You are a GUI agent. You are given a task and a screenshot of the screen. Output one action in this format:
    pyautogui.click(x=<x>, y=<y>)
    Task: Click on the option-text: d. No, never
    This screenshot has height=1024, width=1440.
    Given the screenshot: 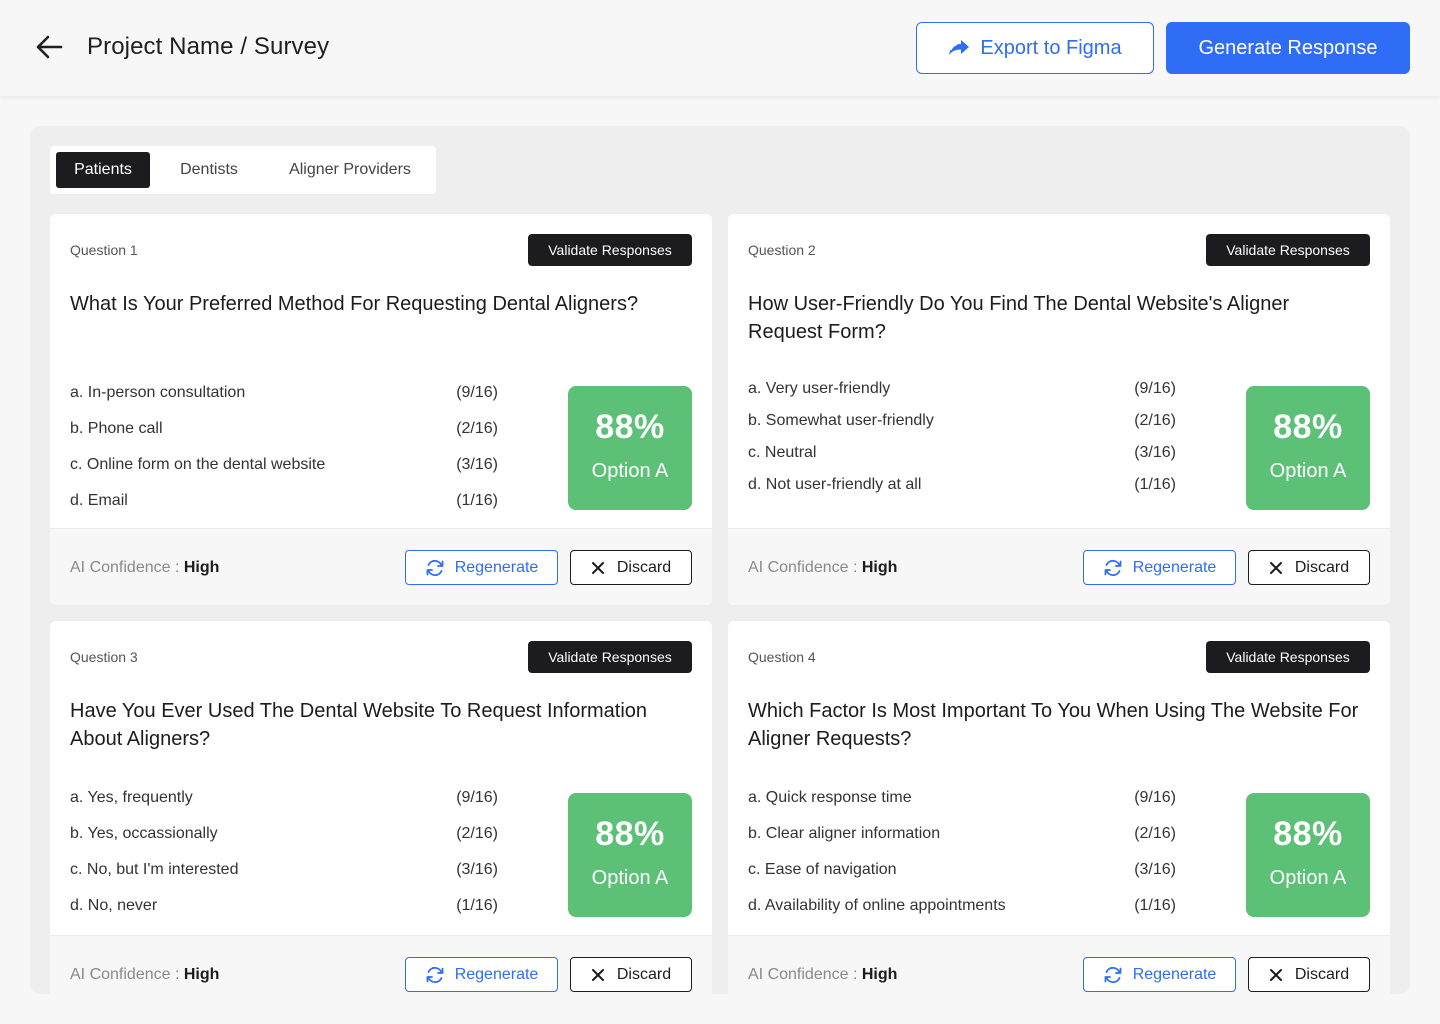 What is the action you would take?
    pyautogui.click(x=114, y=905)
    